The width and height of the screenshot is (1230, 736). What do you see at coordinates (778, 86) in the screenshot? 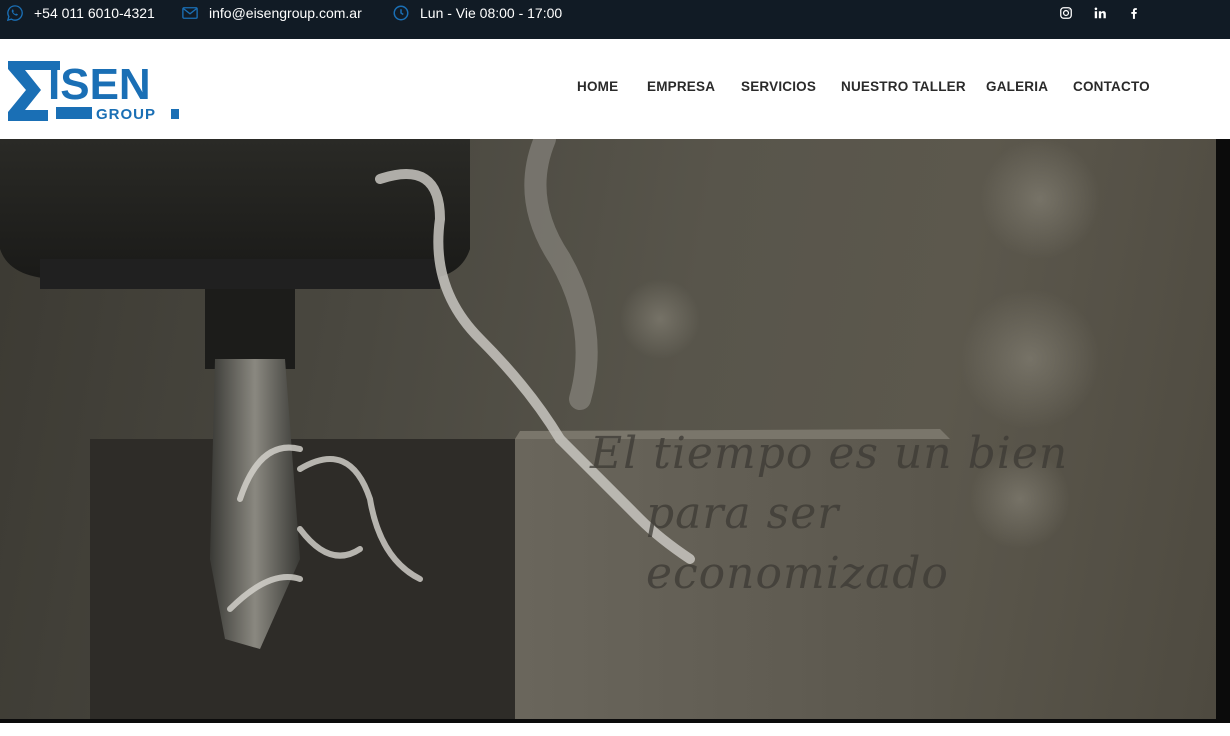
I see `nav-servicios: SERVICIOS` at bounding box center [778, 86].